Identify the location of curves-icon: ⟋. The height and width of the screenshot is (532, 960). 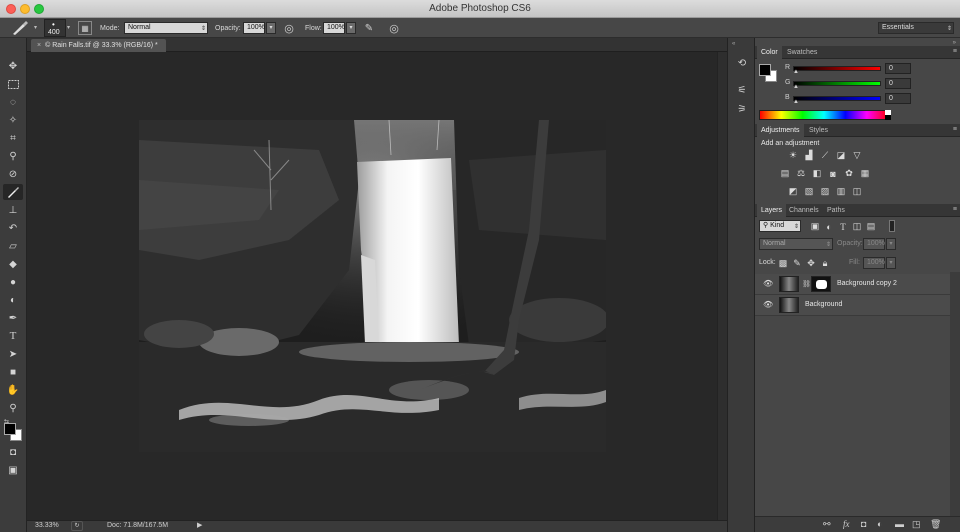
(825, 155).